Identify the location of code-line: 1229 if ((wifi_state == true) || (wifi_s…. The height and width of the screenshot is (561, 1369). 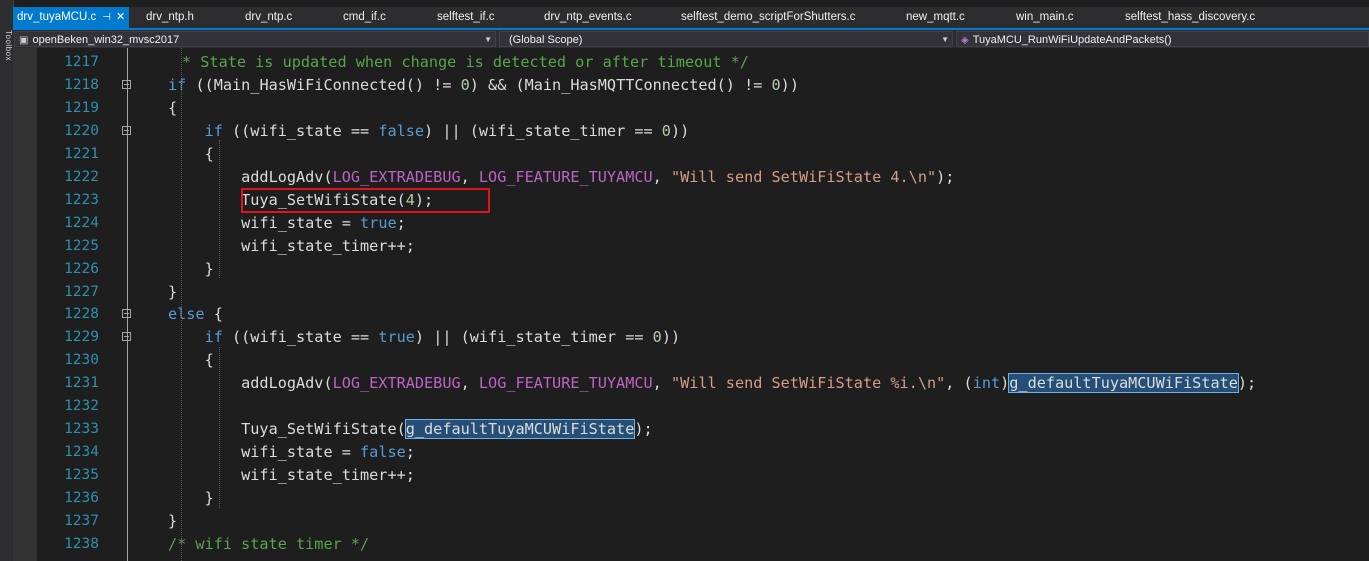
(691, 337).